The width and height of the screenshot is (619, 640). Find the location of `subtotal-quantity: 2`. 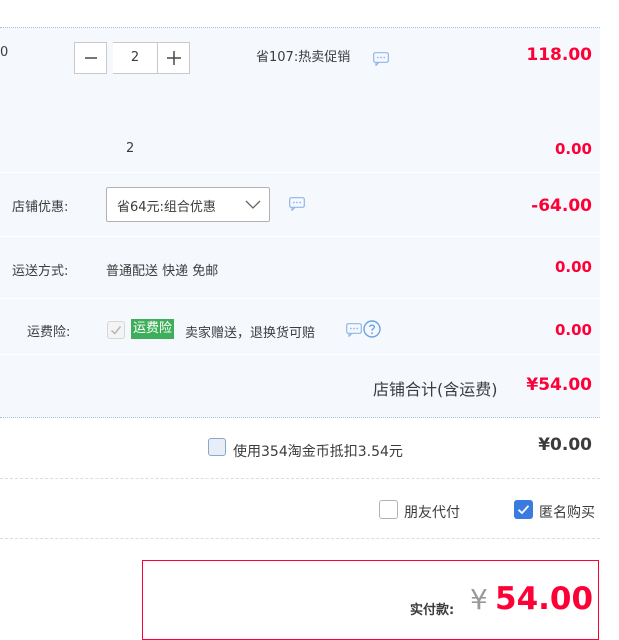

subtotal-quantity: 2 is located at coordinates (130, 148).